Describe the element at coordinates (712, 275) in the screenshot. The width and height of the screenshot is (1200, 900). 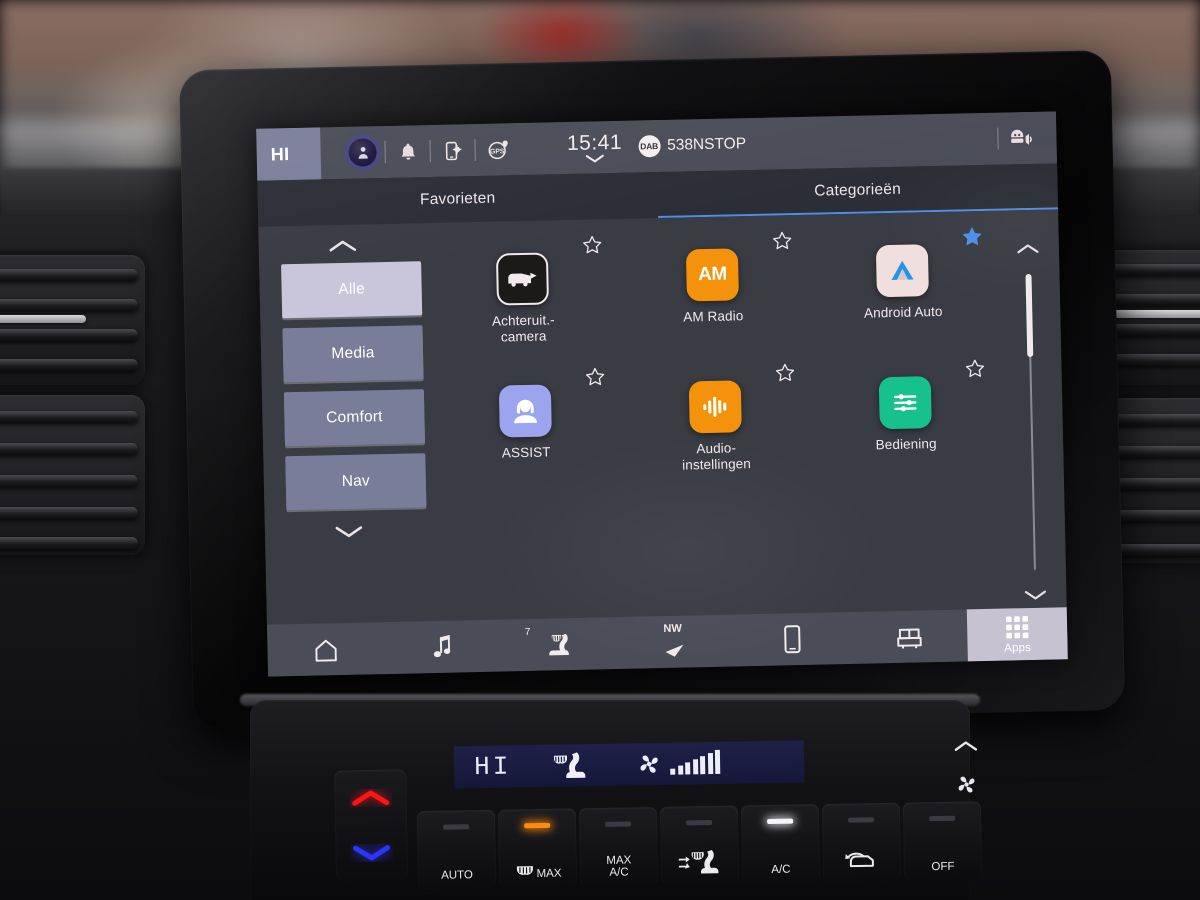
I see `am-radio-icon: AM` at that location.